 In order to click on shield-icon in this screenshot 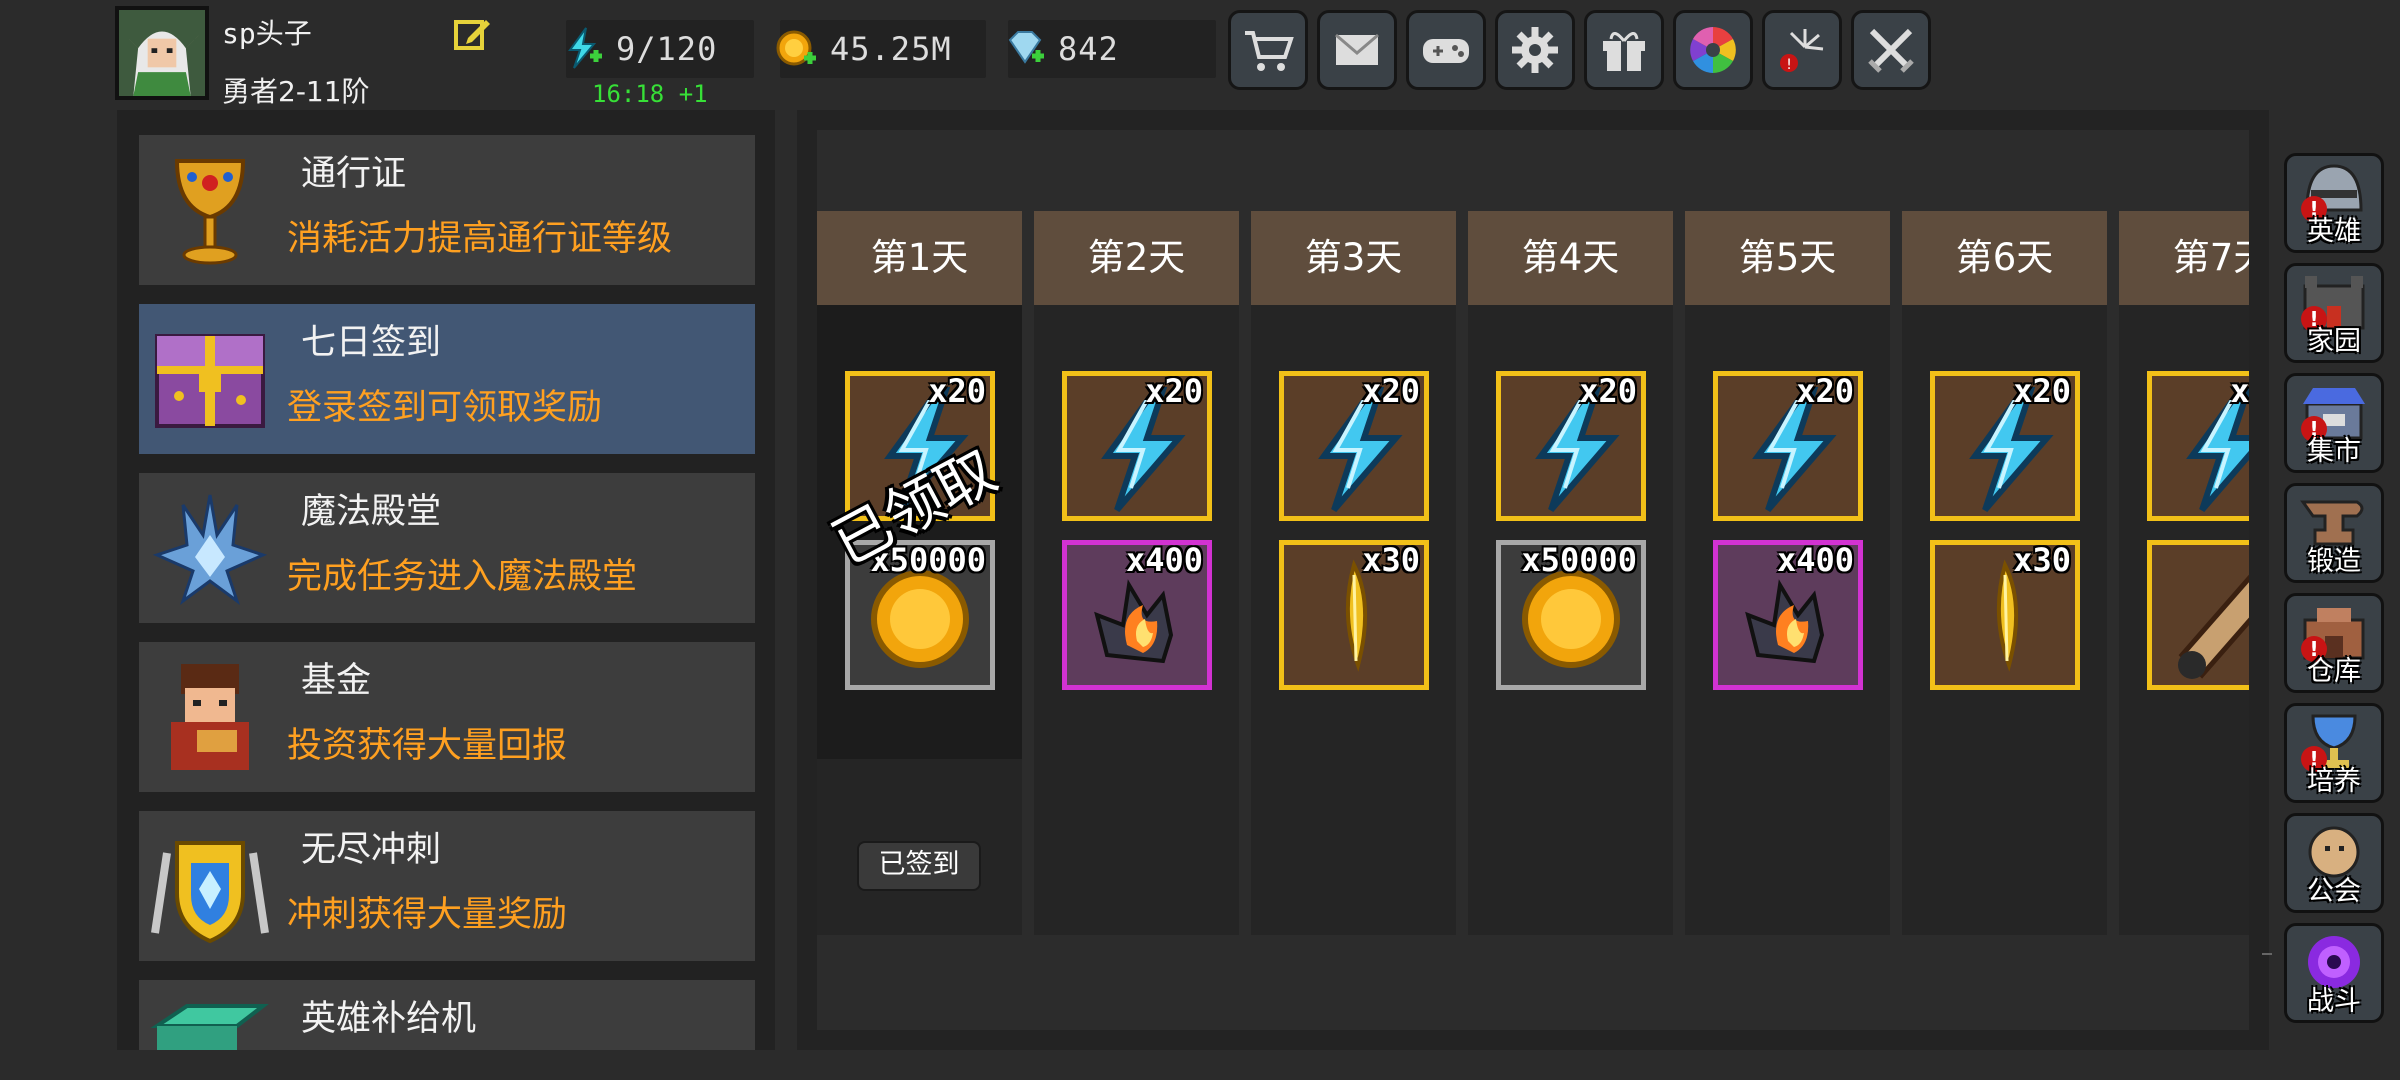, I will do `click(210, 892)`.